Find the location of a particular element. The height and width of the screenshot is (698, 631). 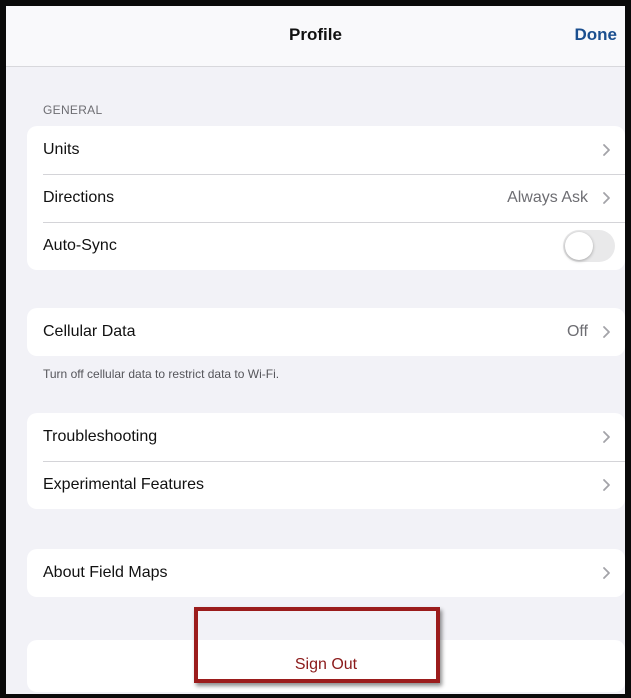

about-field-maps-row: About Field Maps is located at coordinates (326, 573).